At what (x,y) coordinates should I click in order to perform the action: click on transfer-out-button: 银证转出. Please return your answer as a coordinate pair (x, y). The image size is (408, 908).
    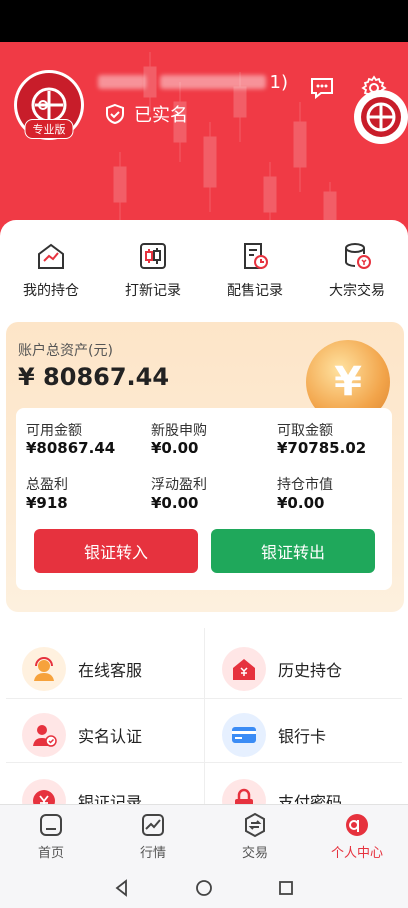
    Looking at the image, I should click on (293, 551).